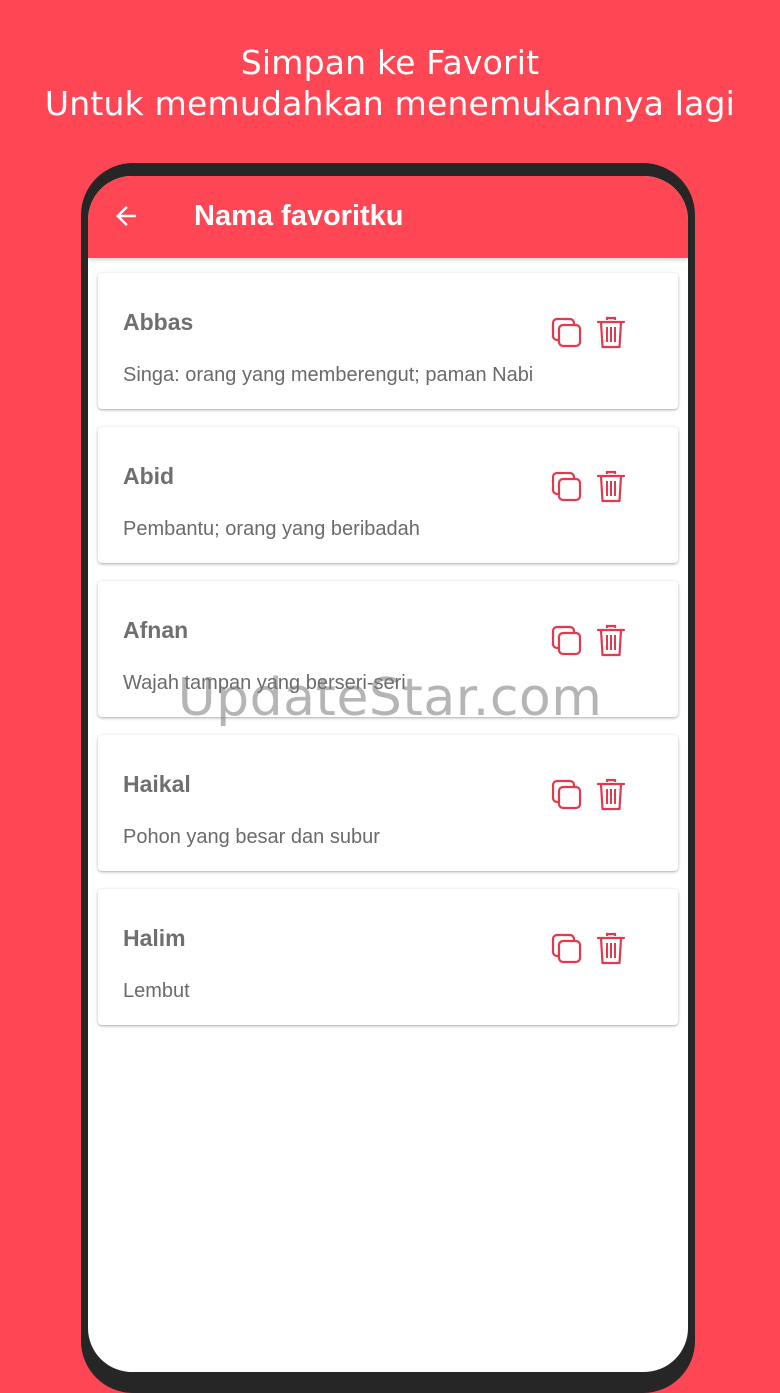 This screenshot has height=1393, width=780. I want to click on back-button, so click(126, 216).